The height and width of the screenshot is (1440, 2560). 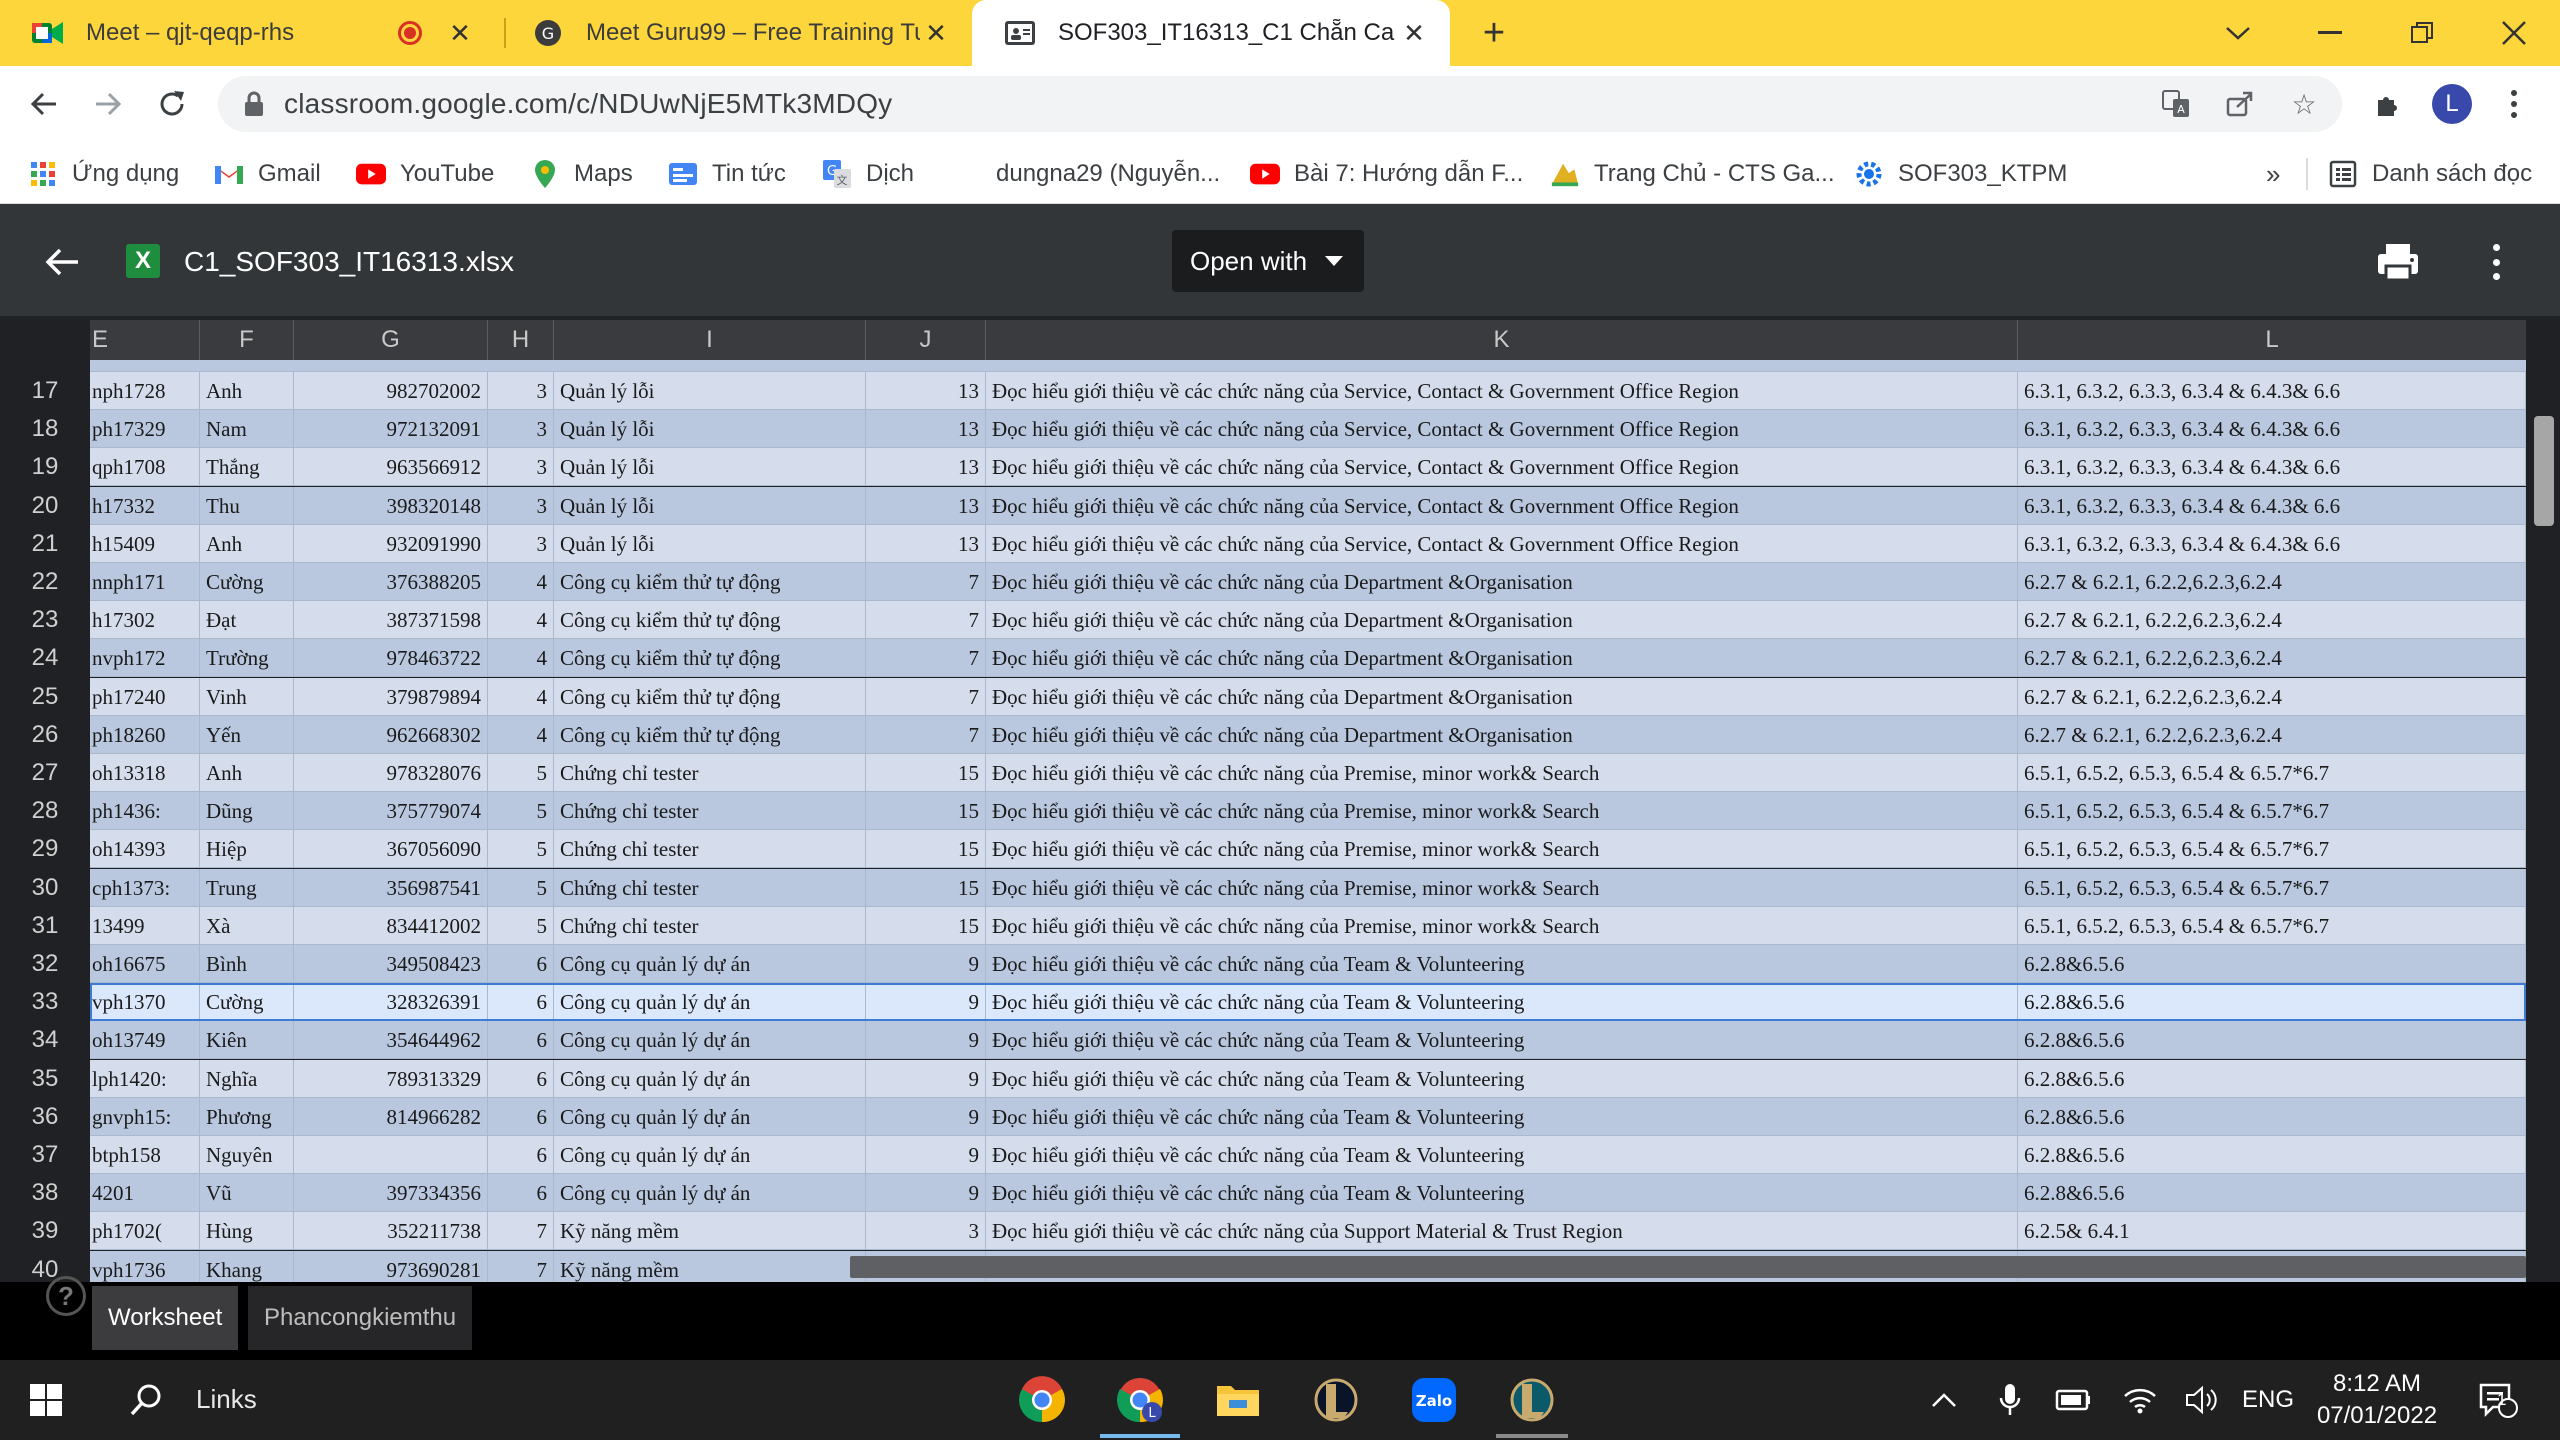 I want to click on profile-avatar: L, so click(x=2452, y=104).